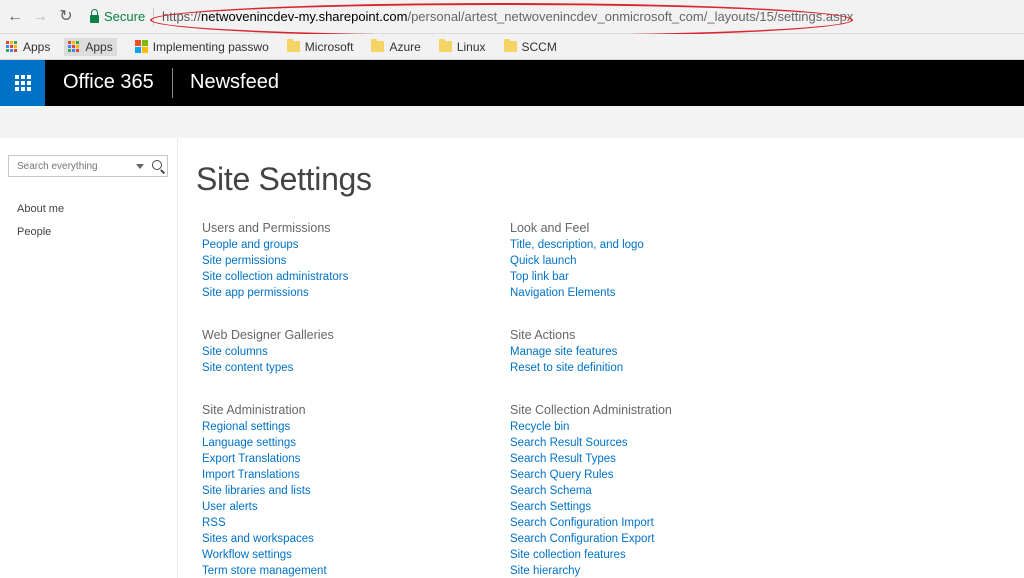 This screenshot has height=578, width=1024. Describe the element at coordinates (543, 335) in the screenshot. I see `section-heading: Site Actions` at that location.